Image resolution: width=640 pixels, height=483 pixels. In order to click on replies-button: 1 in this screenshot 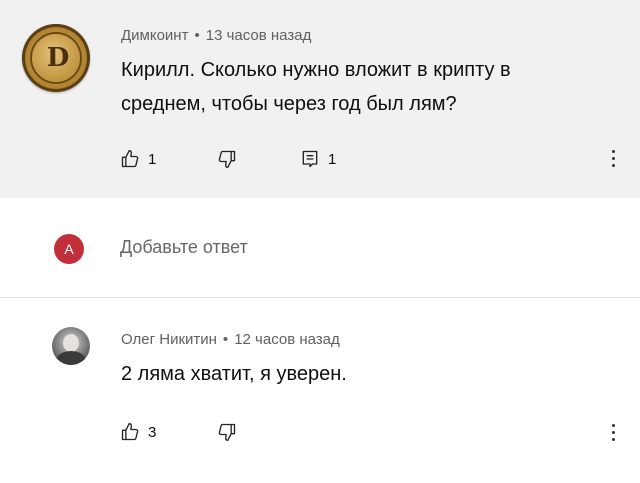, I will do `click(318, 159)`.